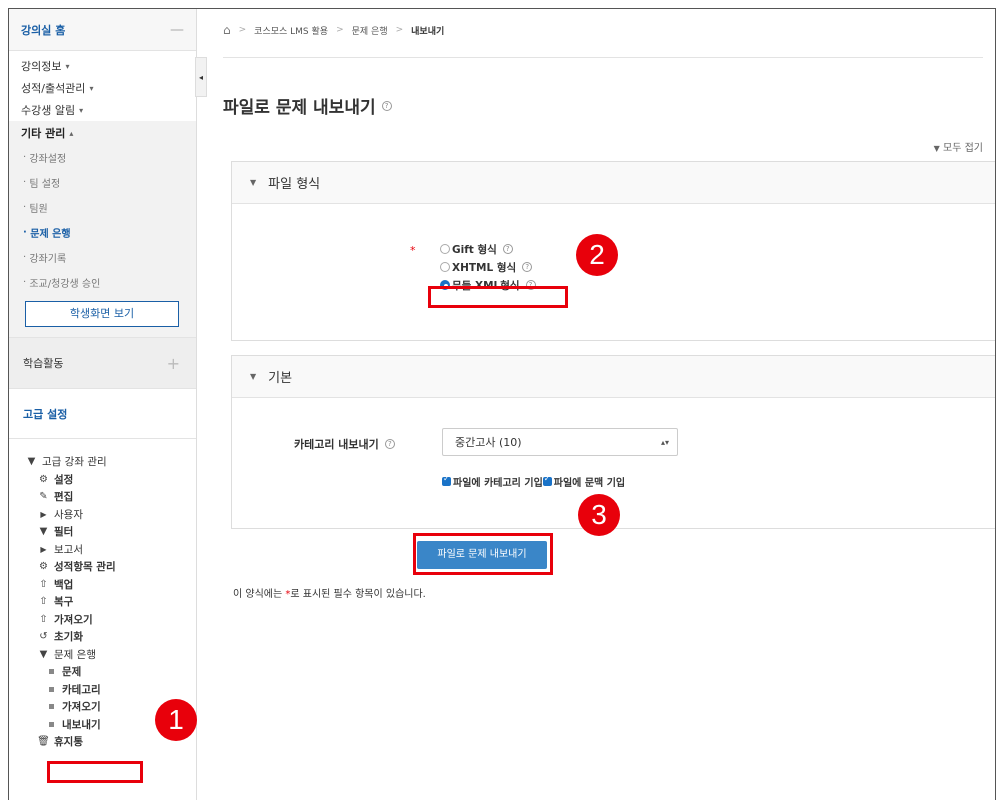 This screenshot has width=1004, height=800. What do you see at coordinates (333, 30) in the screenshot?
I see `breadcrumb: ⌂ > 코스모스 LMS 활용 > 문제 은행 > 내보내기` at bounding box center [333, 30].